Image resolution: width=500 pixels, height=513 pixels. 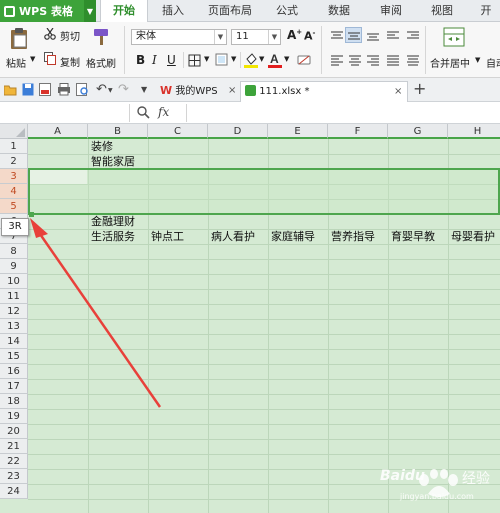 I want to click on copy-icon, so click(x=50, y=58).